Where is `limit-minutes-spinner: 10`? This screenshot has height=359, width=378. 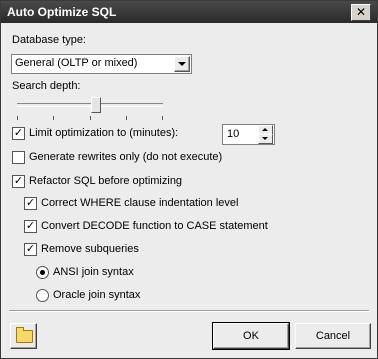 limit-minutes-spinner: 10 is located at coordinates (248, 134).